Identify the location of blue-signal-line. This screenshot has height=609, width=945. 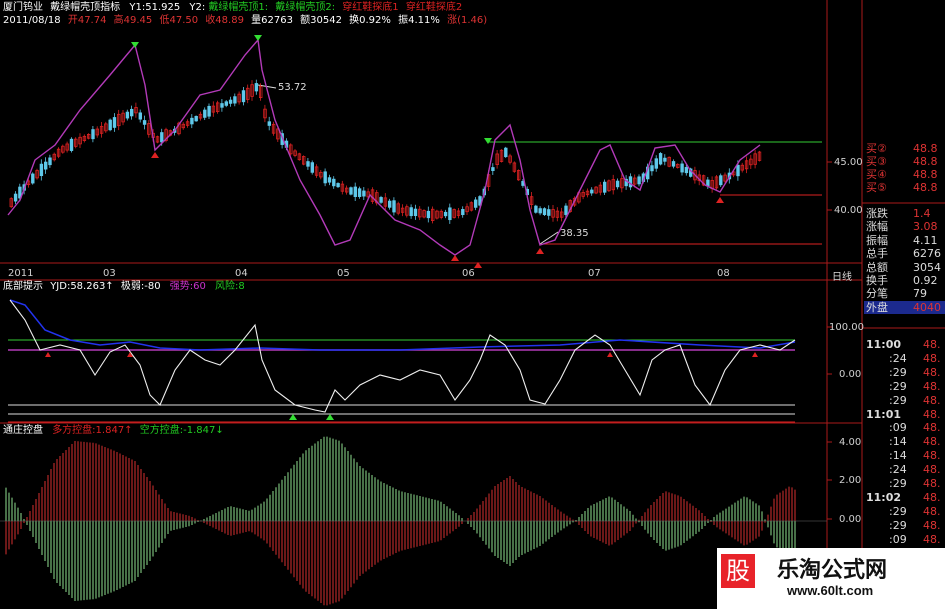
(402, 325).